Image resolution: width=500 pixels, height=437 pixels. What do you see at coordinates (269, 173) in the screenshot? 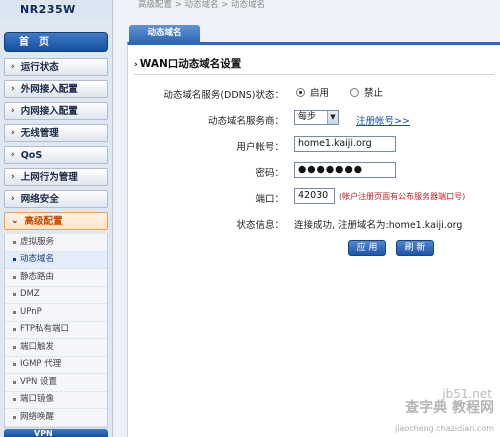
I see `password-label: 密码：` at bounding box center [269, 173].